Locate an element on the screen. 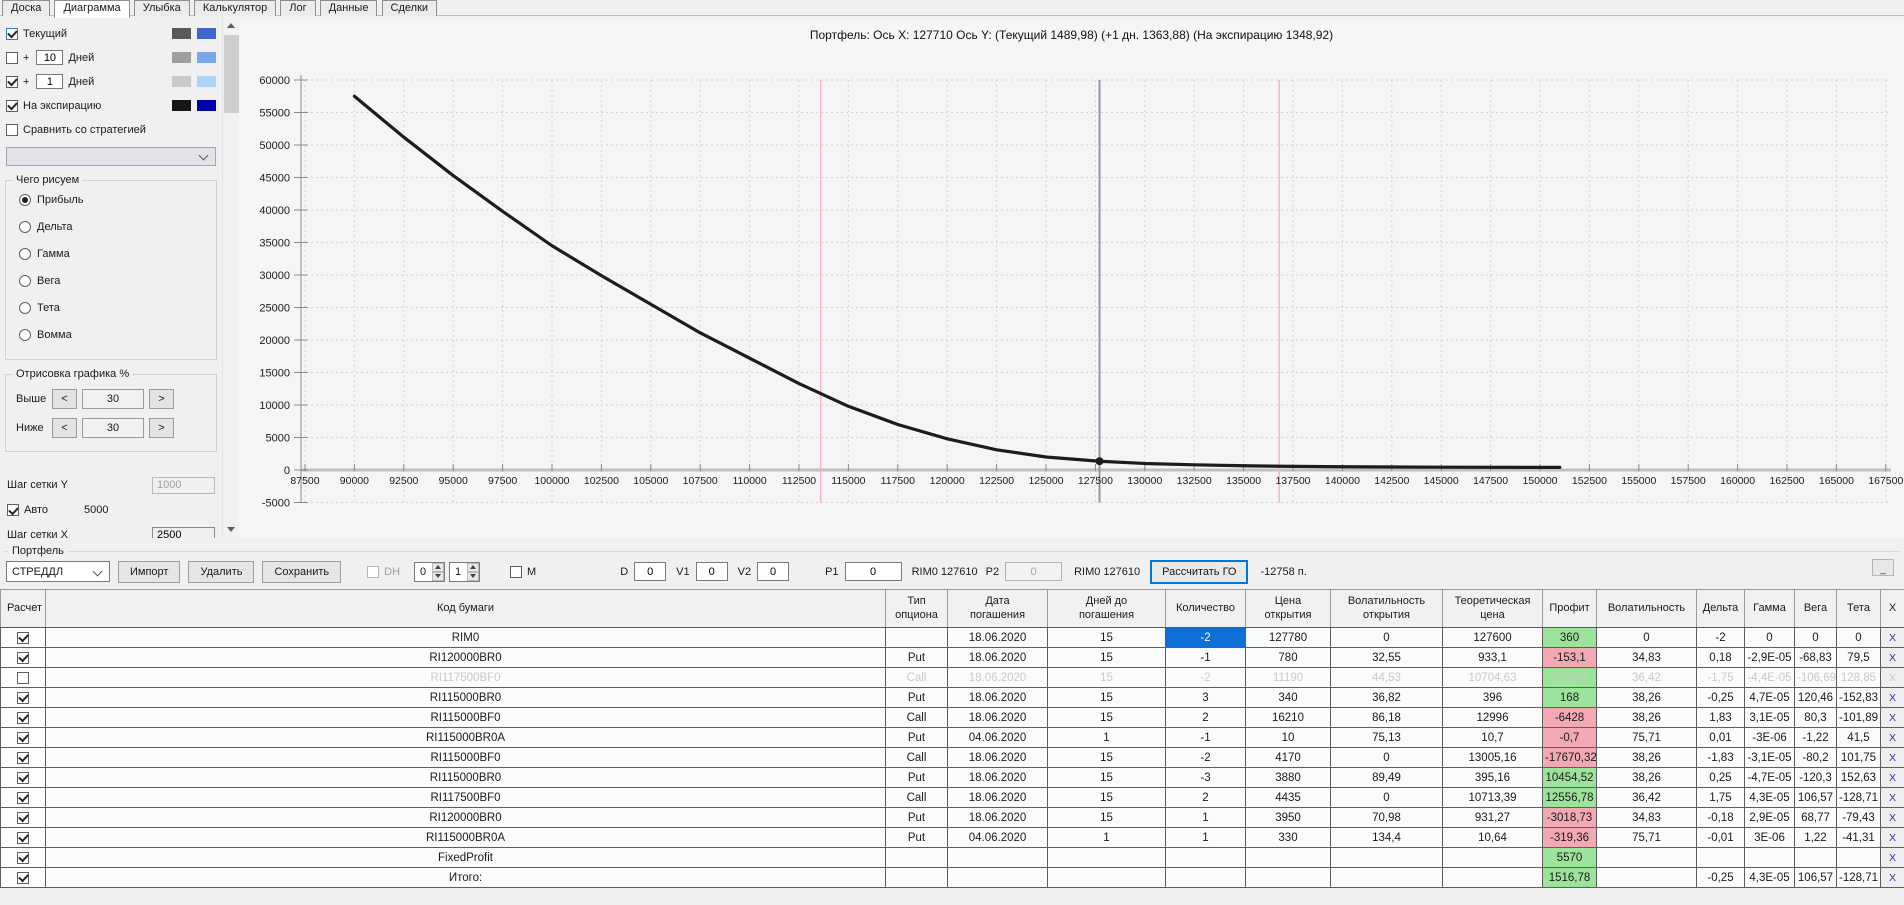 Image resolution: width=1904 pixels, height=905 pixels. cell-date is located at coordinates (997, 857).